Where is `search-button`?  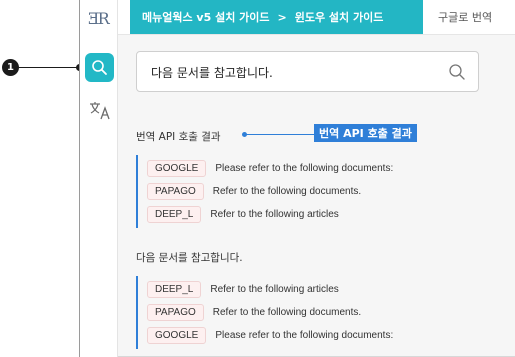
search-button is located at coordinates (99, 67).